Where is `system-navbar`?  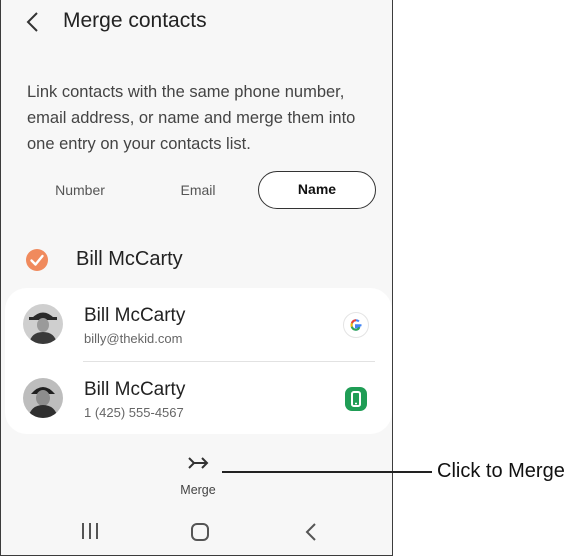 system-navbar is located at coordinates (197, 532).